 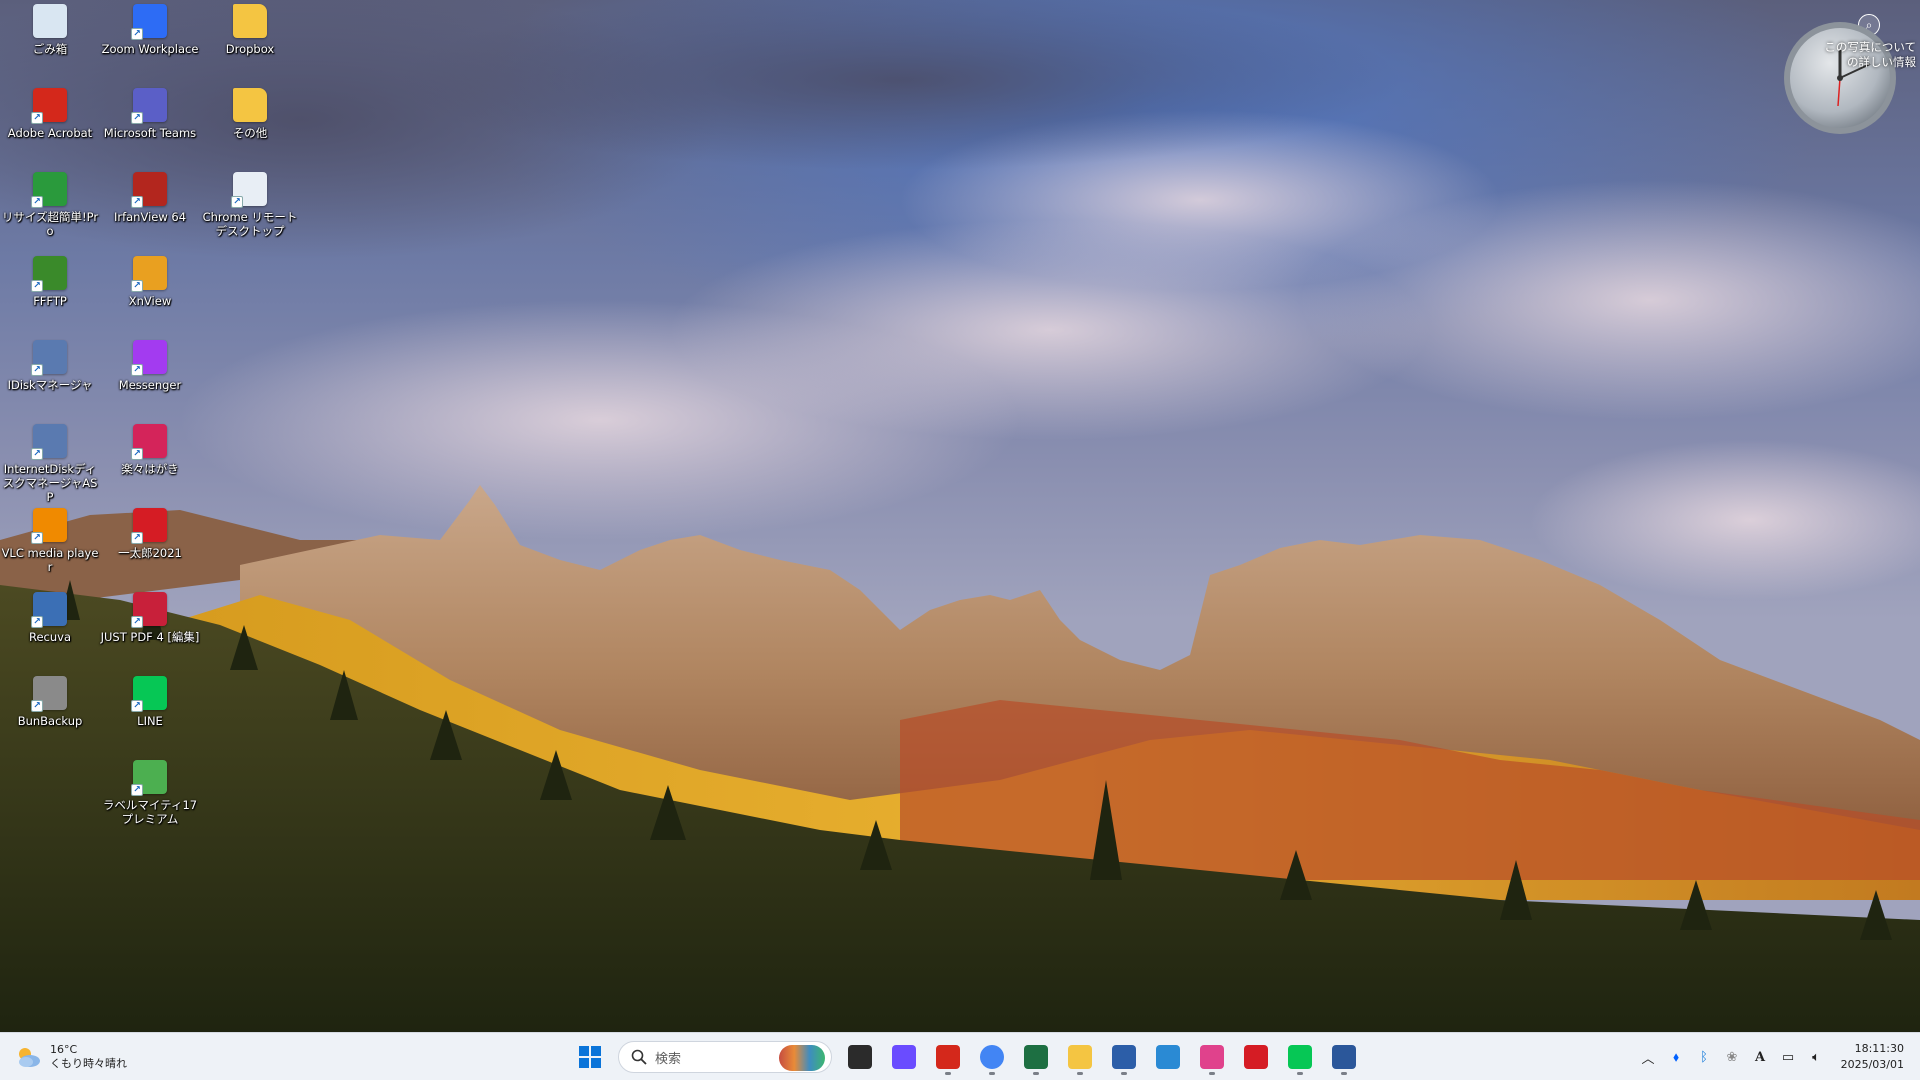 I want to click on desktop-icon-label: Zoom Workplace, so click(x=150, y=49).